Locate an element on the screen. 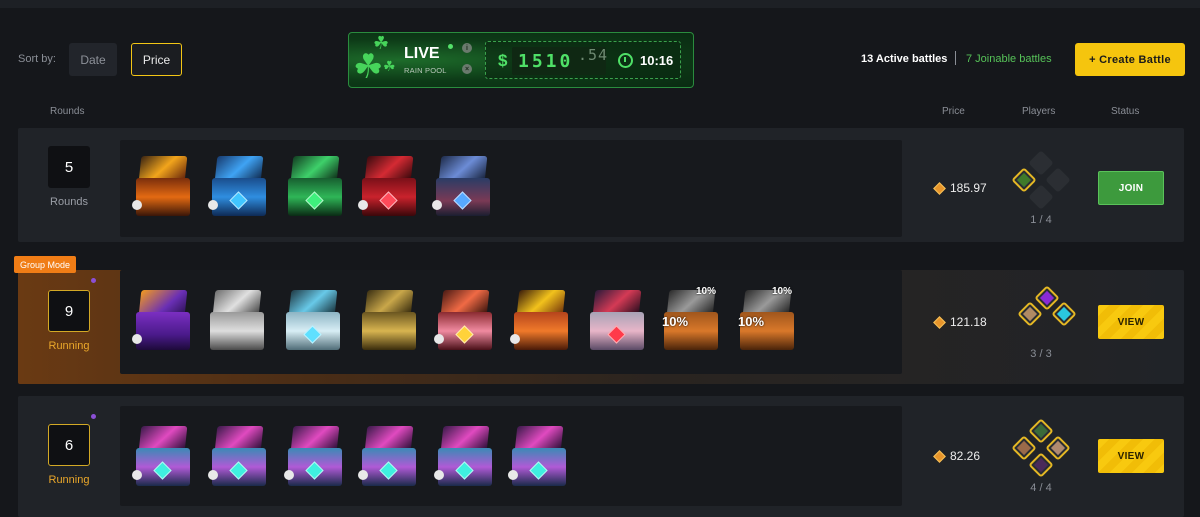 The image size is (1200, 517). sort-label: Sort by: is located at coordinates (37, 59).